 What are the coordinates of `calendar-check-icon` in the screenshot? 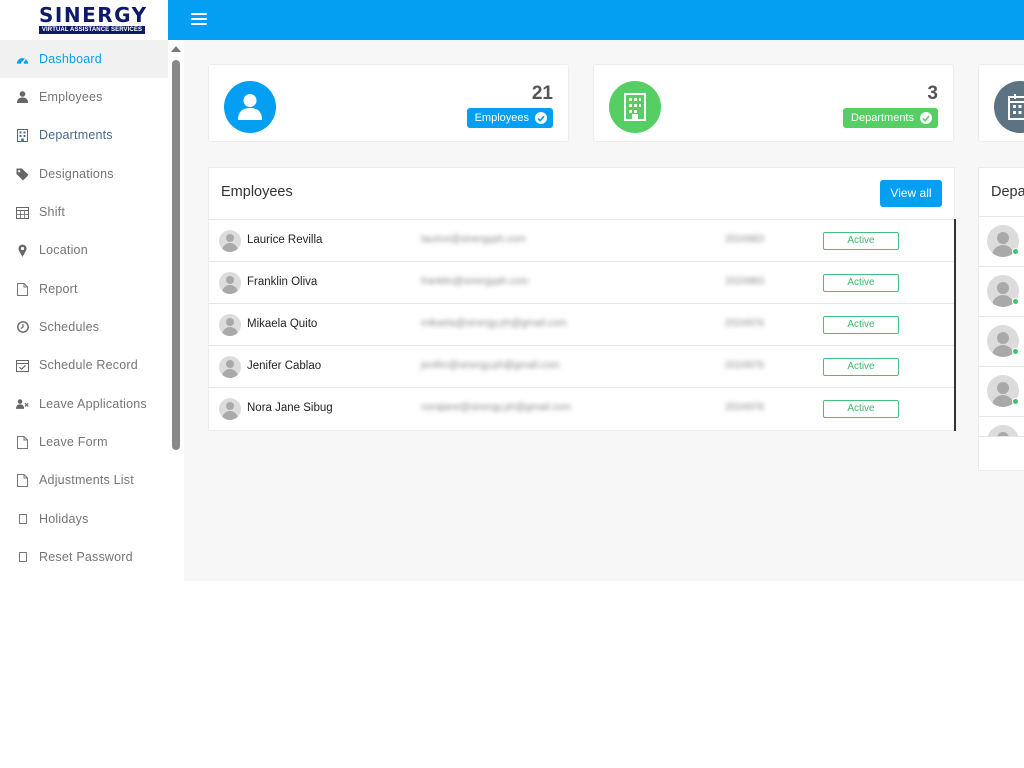 It's located at (22, 365).